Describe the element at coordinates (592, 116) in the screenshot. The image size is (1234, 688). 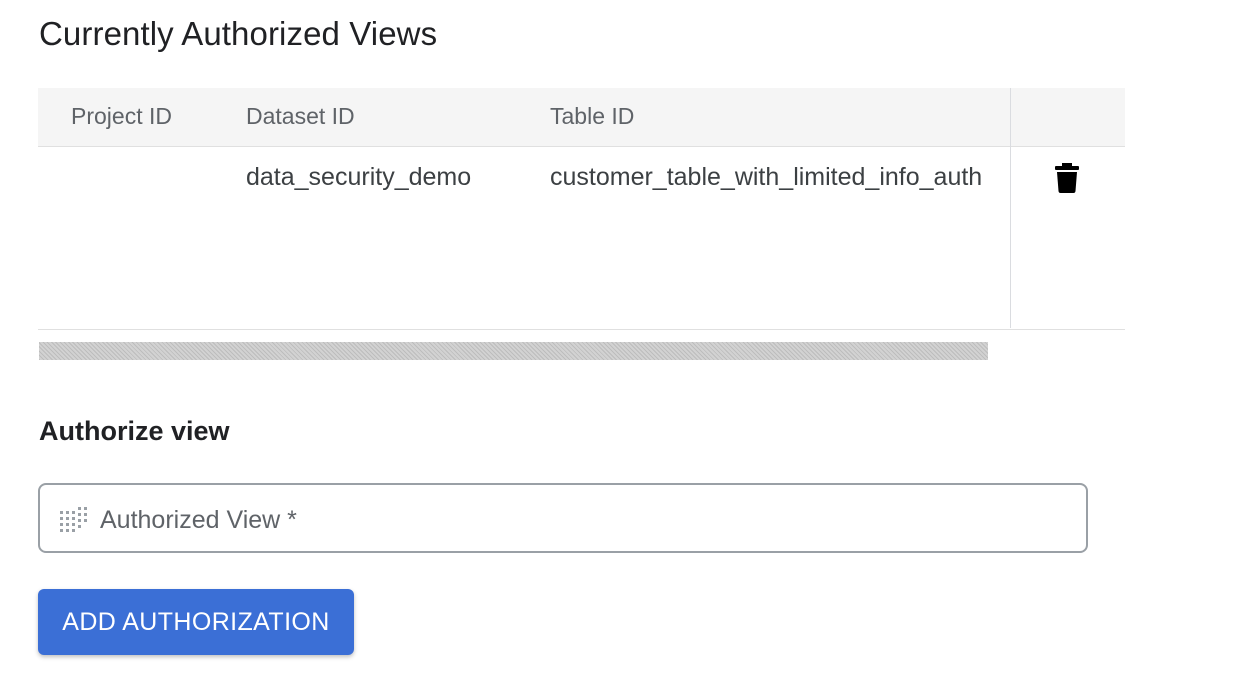
I see `column-header-table-id: Table ID` at that location.